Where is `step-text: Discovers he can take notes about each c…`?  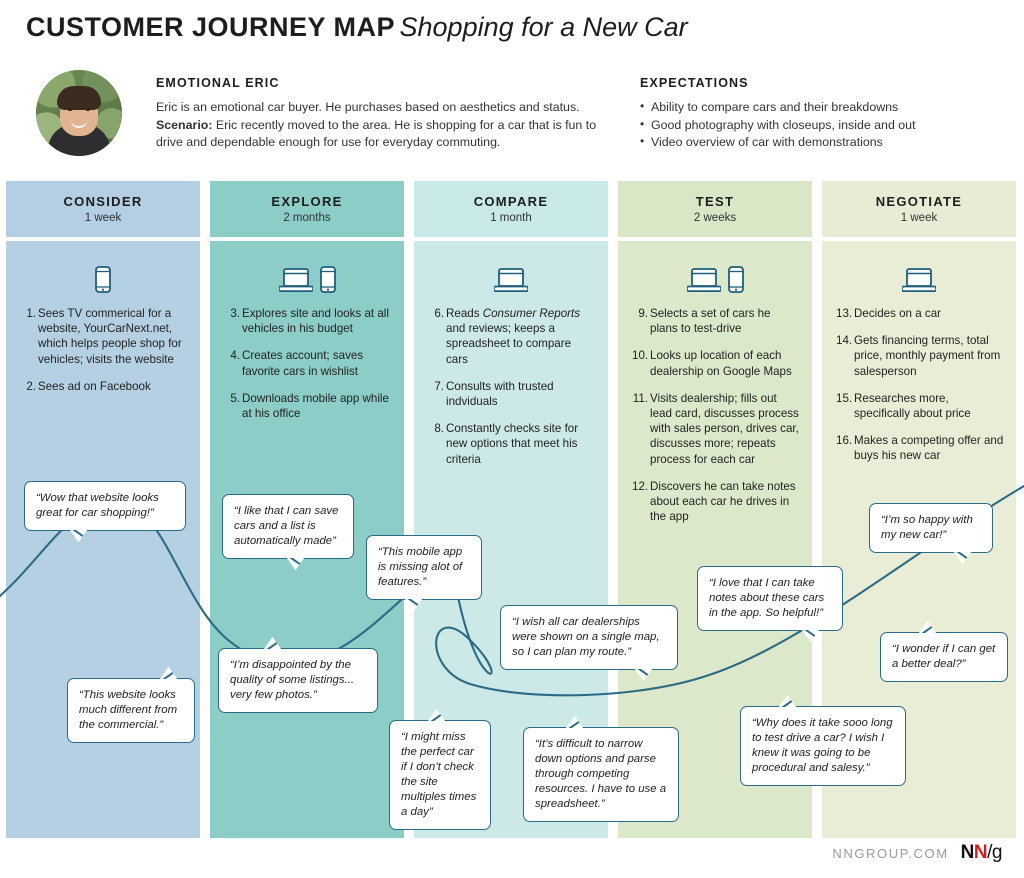
step-text: Discovers he can take notes about each c… is located at coordinates (723, 501).